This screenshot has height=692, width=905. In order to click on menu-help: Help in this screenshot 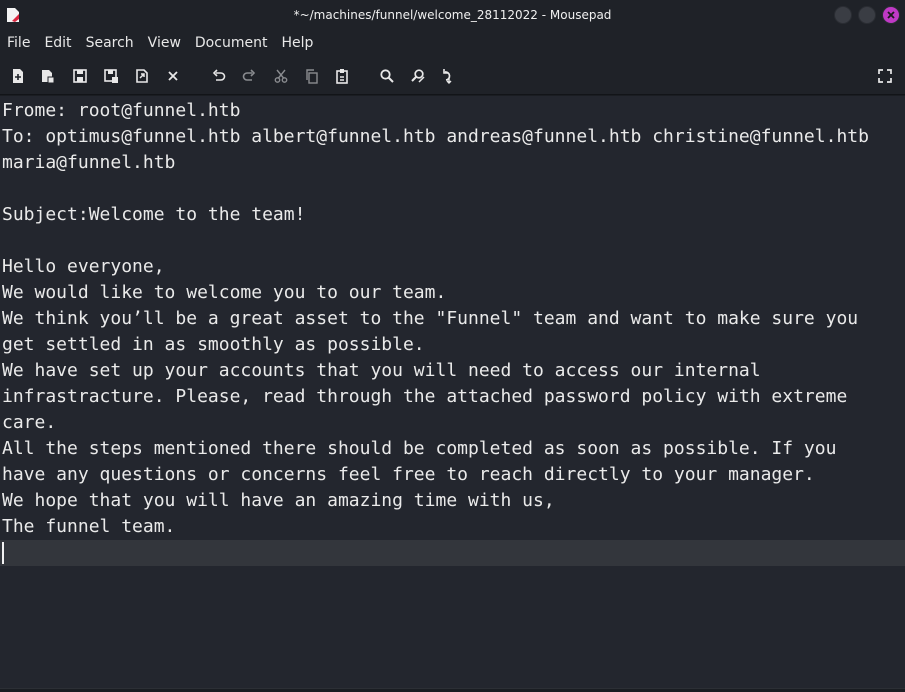, I will do `click(297, 43)`.